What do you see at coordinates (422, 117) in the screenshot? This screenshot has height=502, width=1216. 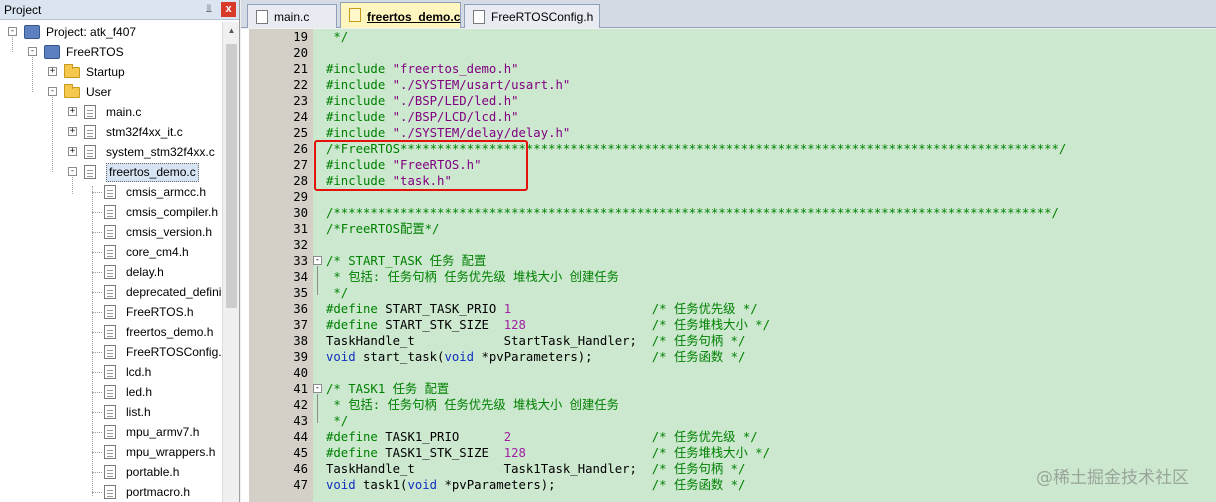 I see `code-line: #include "./BSP/LCD/lcd.h"` at bounding box center [422, 117].